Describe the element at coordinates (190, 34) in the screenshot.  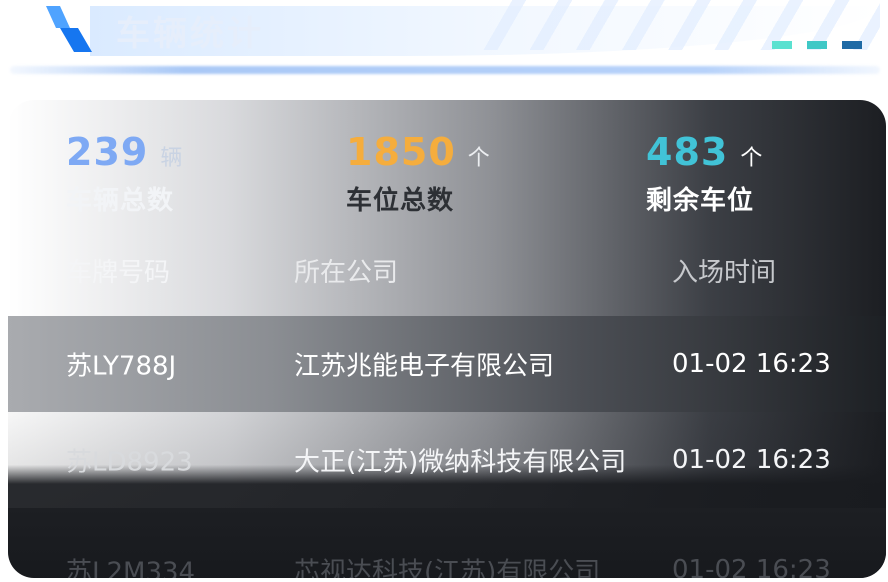
I see `page-title: 车辆统计` at that location.